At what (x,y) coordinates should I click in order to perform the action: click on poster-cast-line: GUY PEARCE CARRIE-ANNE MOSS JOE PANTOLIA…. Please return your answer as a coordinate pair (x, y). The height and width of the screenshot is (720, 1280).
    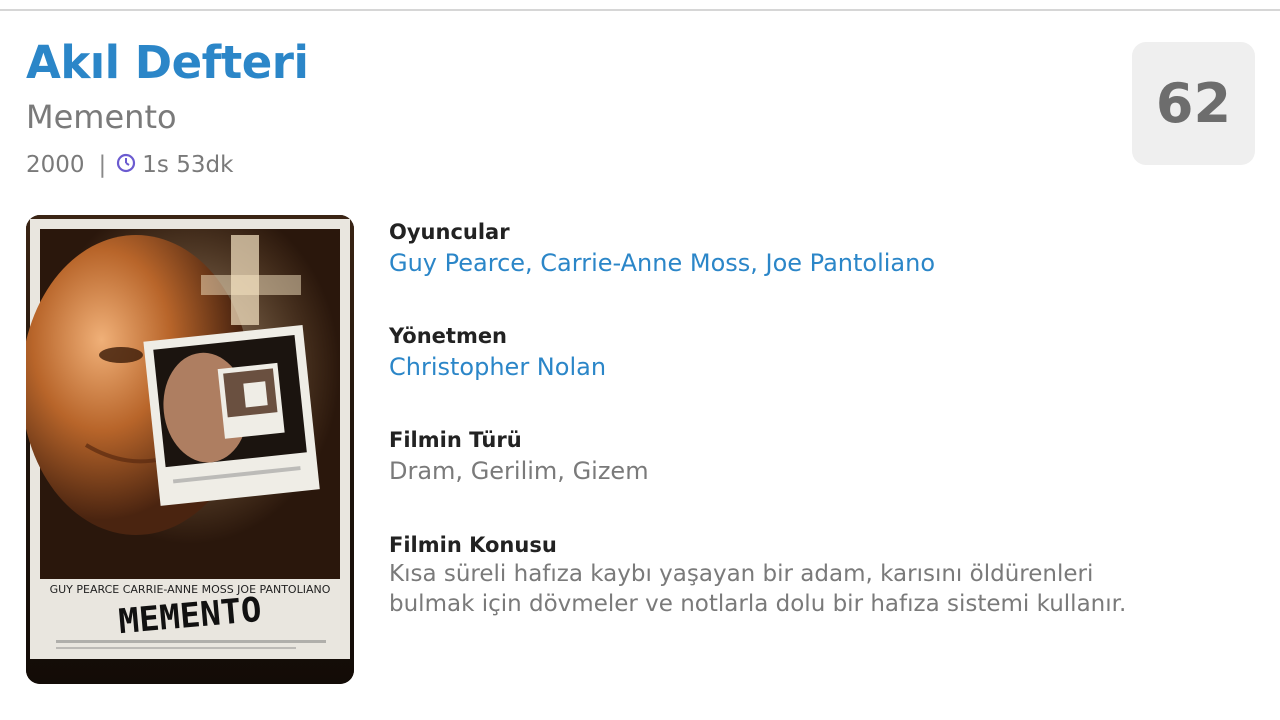
    Looking at the image, I should click on (190, 589).